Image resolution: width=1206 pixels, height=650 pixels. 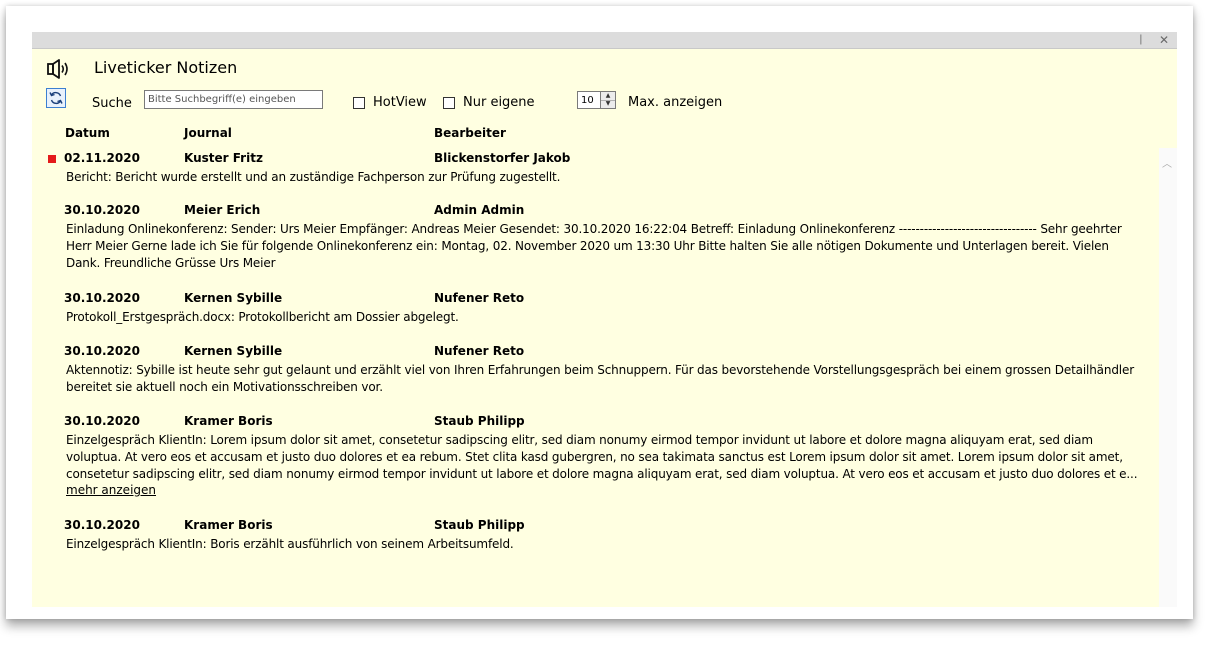 I want to click on own-only-checkbox, so click(x=449, y=103).